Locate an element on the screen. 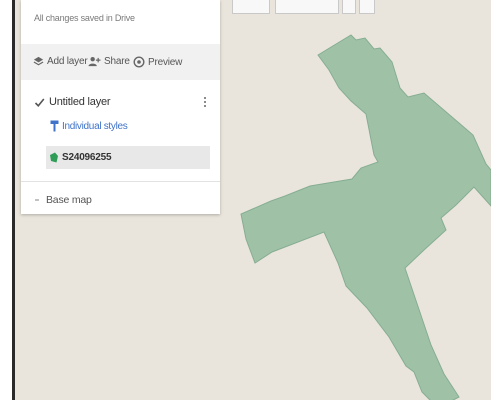 This screenshot has height=408, width=491. individual-styles-link: Individual styles is located at coordinates (89, 126).